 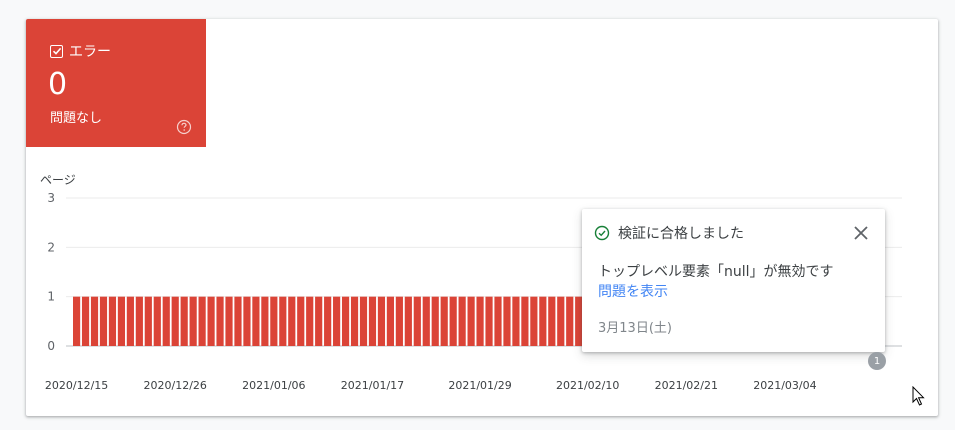 What do you see at coordinates (51, 247) in the screenshot?
I see `y-tick-label: 2` at bounding box center [51, 247].